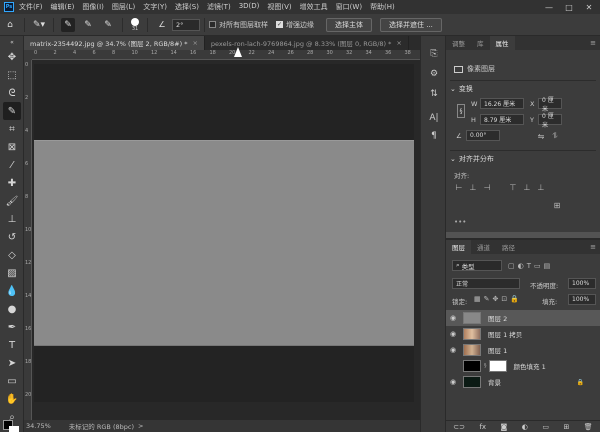  What do you see at coordinates (480, 43) in the screenshot?
I see `tab-libraries: 库` at bounding box center [480, 43].